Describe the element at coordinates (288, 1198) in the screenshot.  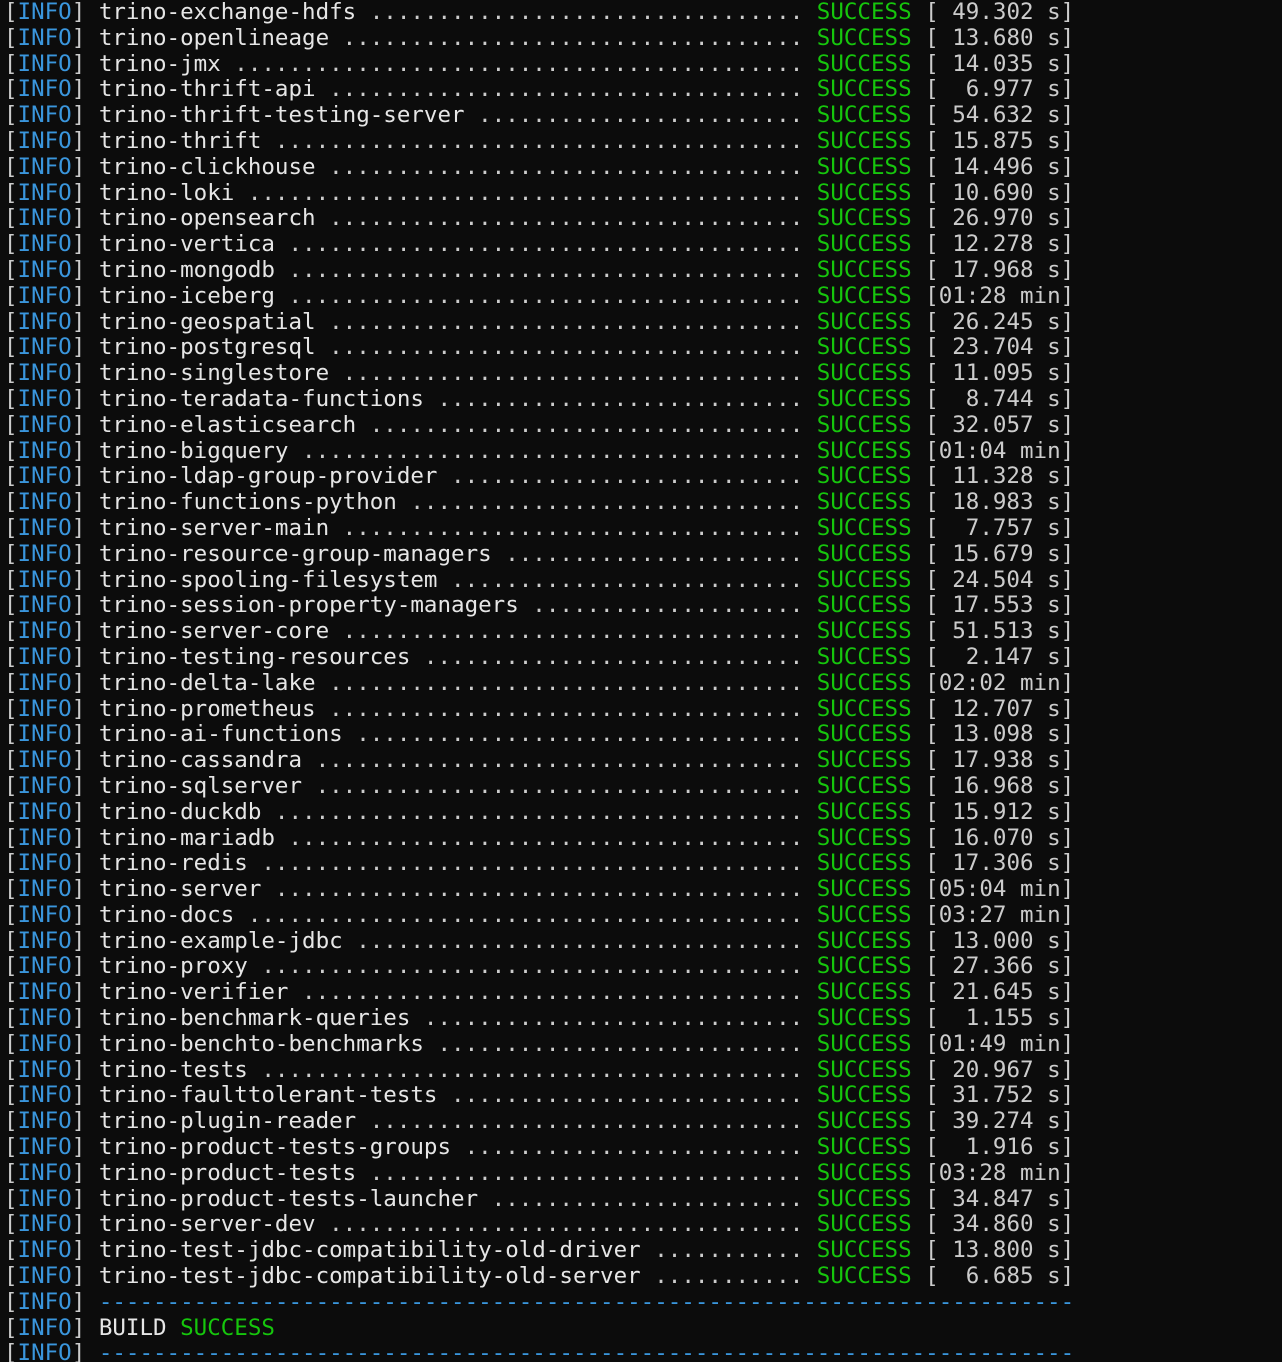
I see `module-name: trino-product-tests-launcher` at that location.